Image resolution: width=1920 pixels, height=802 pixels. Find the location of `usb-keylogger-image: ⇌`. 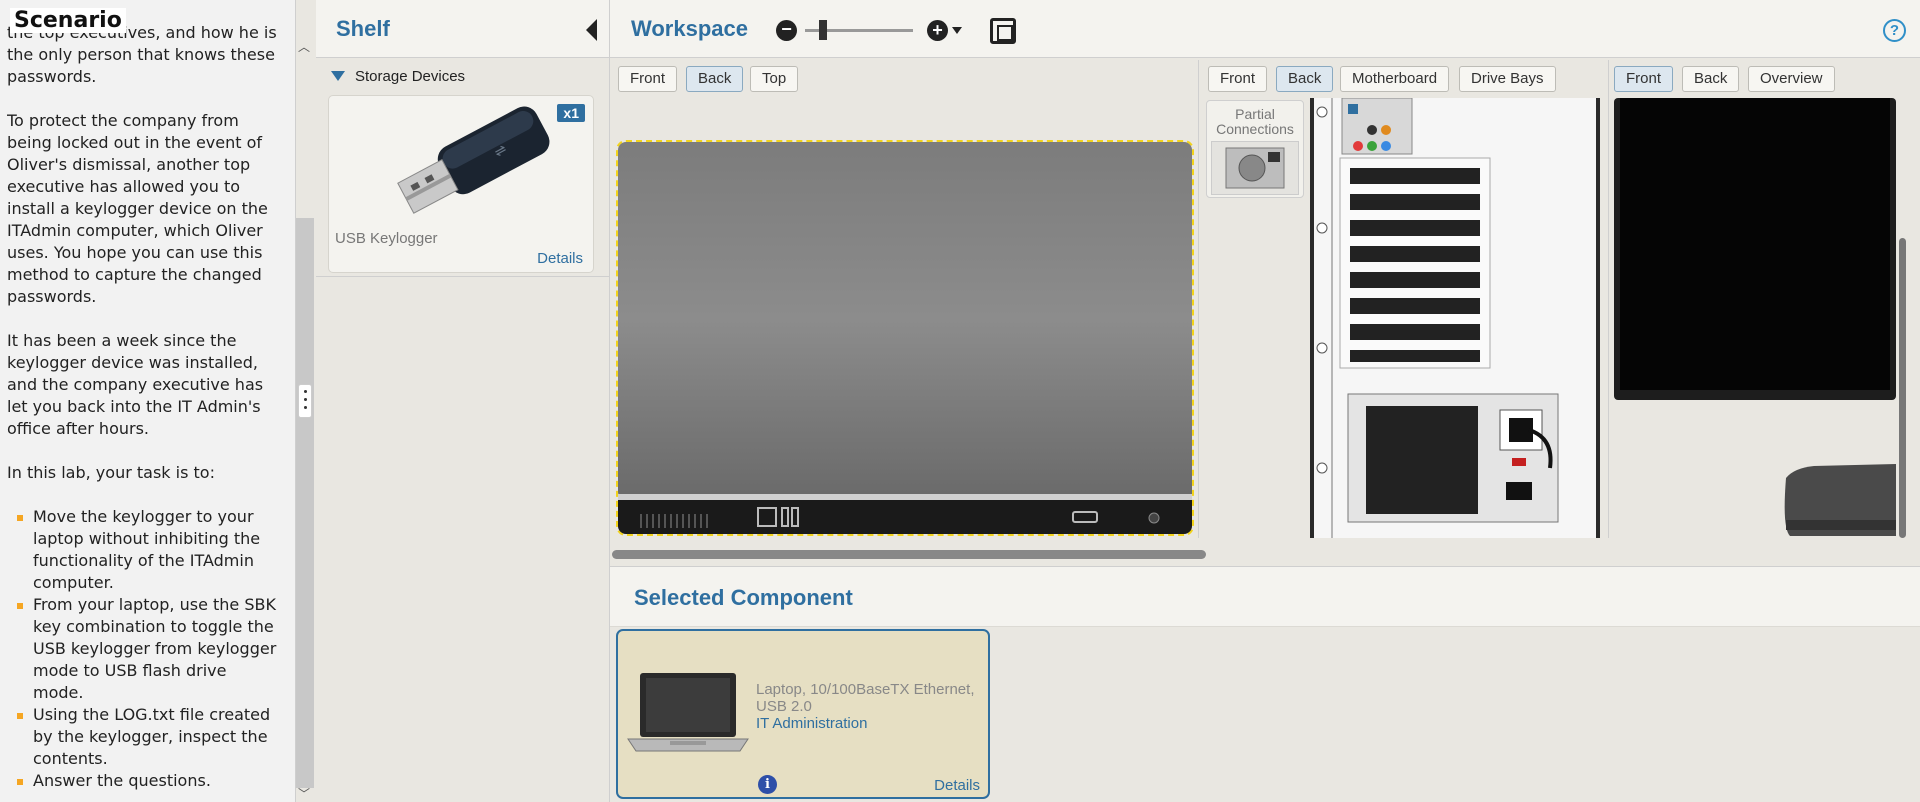

usb-keylogger-image: ⇌ is located at coordinates (473, 160).